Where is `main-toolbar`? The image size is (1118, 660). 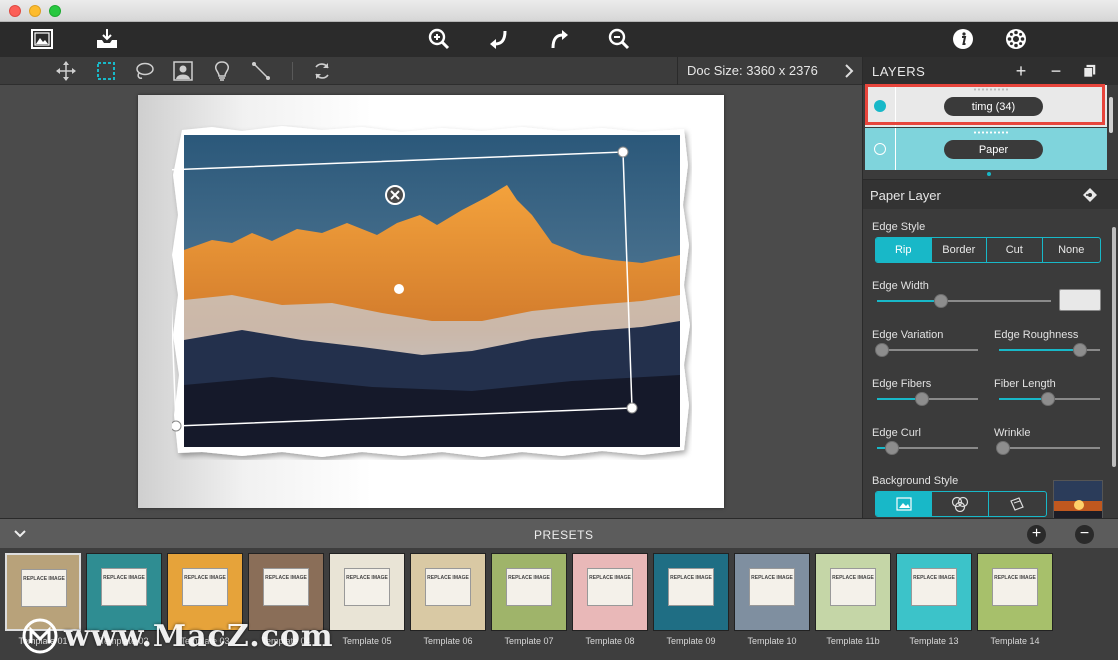 main-toolbar is located at coordinates (559, 39).